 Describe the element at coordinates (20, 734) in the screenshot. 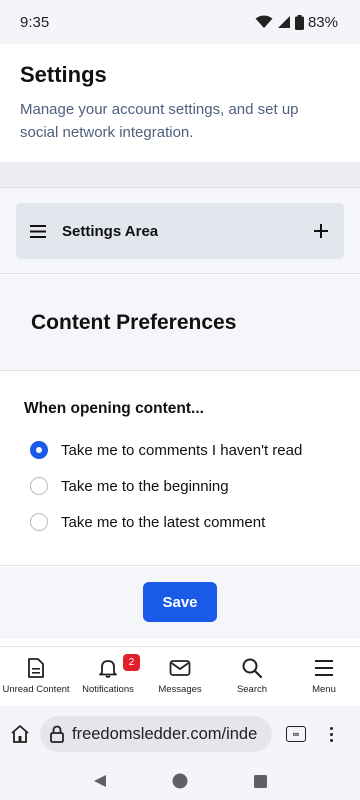

I see `home-icon` at that location.